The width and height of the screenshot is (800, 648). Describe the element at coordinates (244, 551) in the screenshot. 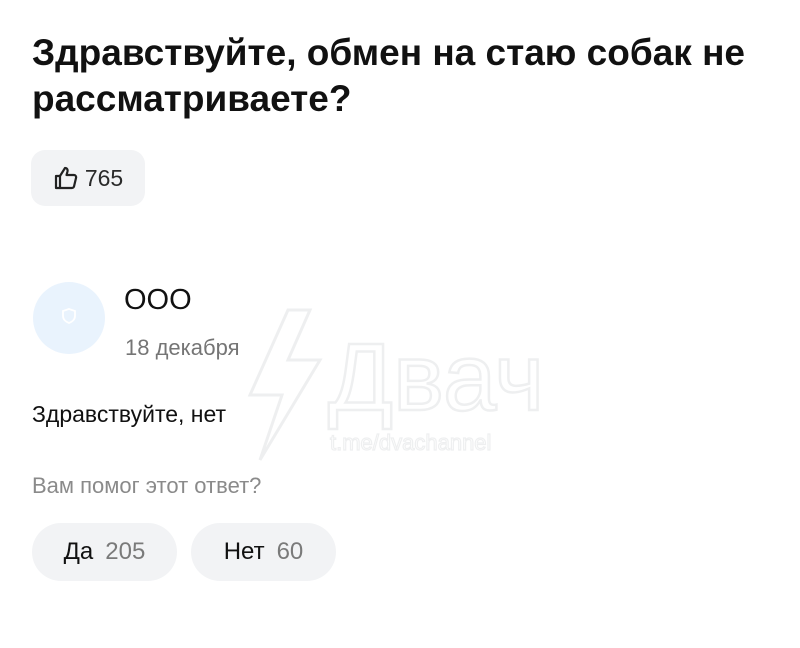

I see `vote-no-label: Нет` at that location.